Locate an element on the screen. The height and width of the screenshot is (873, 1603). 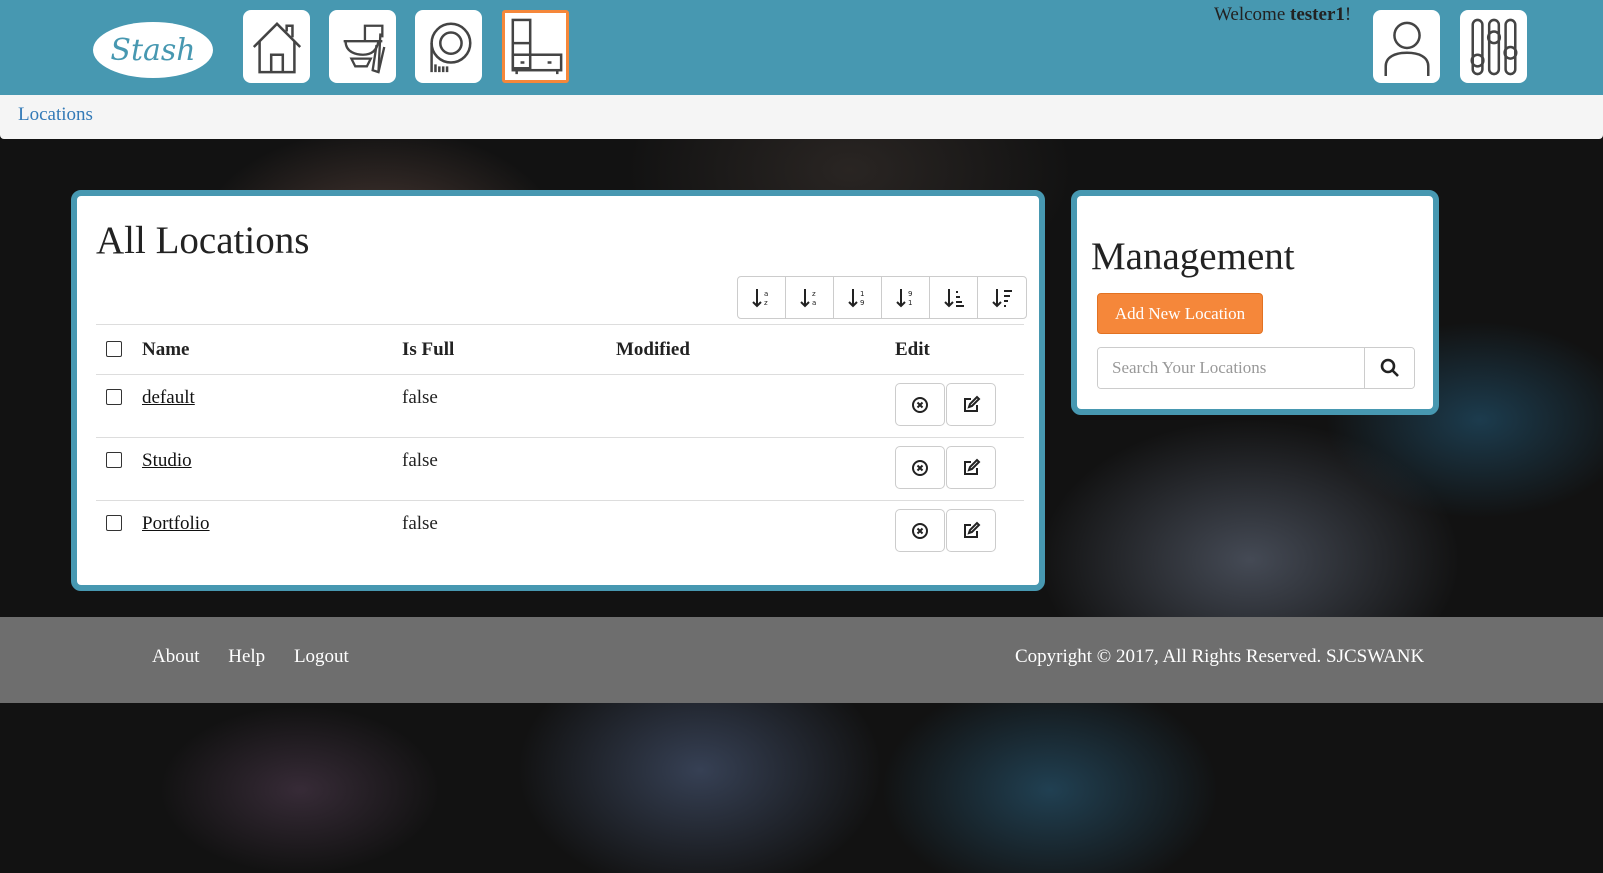
table-row: default false is located at coordinates (560, 406).